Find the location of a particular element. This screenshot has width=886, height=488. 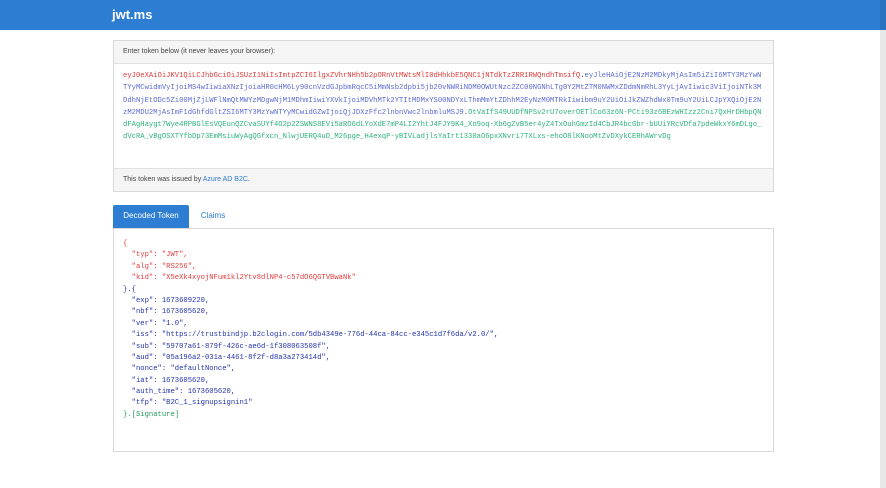

app-title: jwt.ms is located at coordinates (132, 14).